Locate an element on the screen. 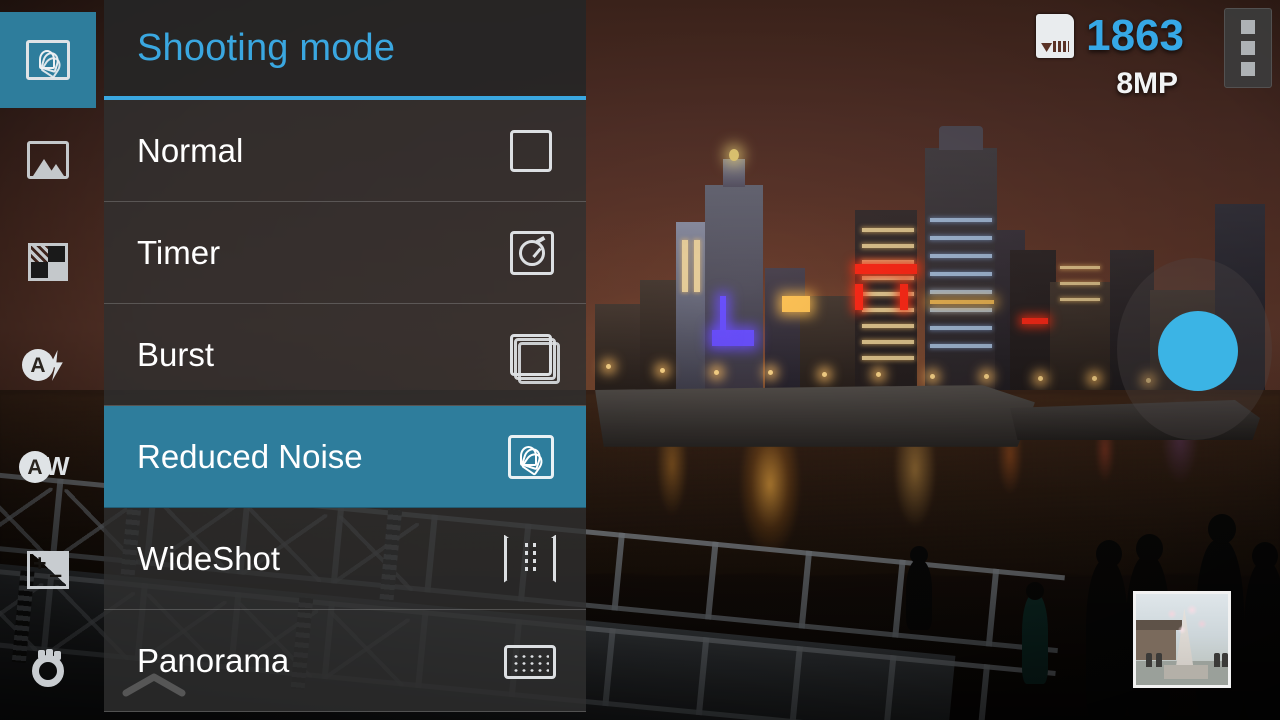  panorama-icon is located at coordinates (530, 661).